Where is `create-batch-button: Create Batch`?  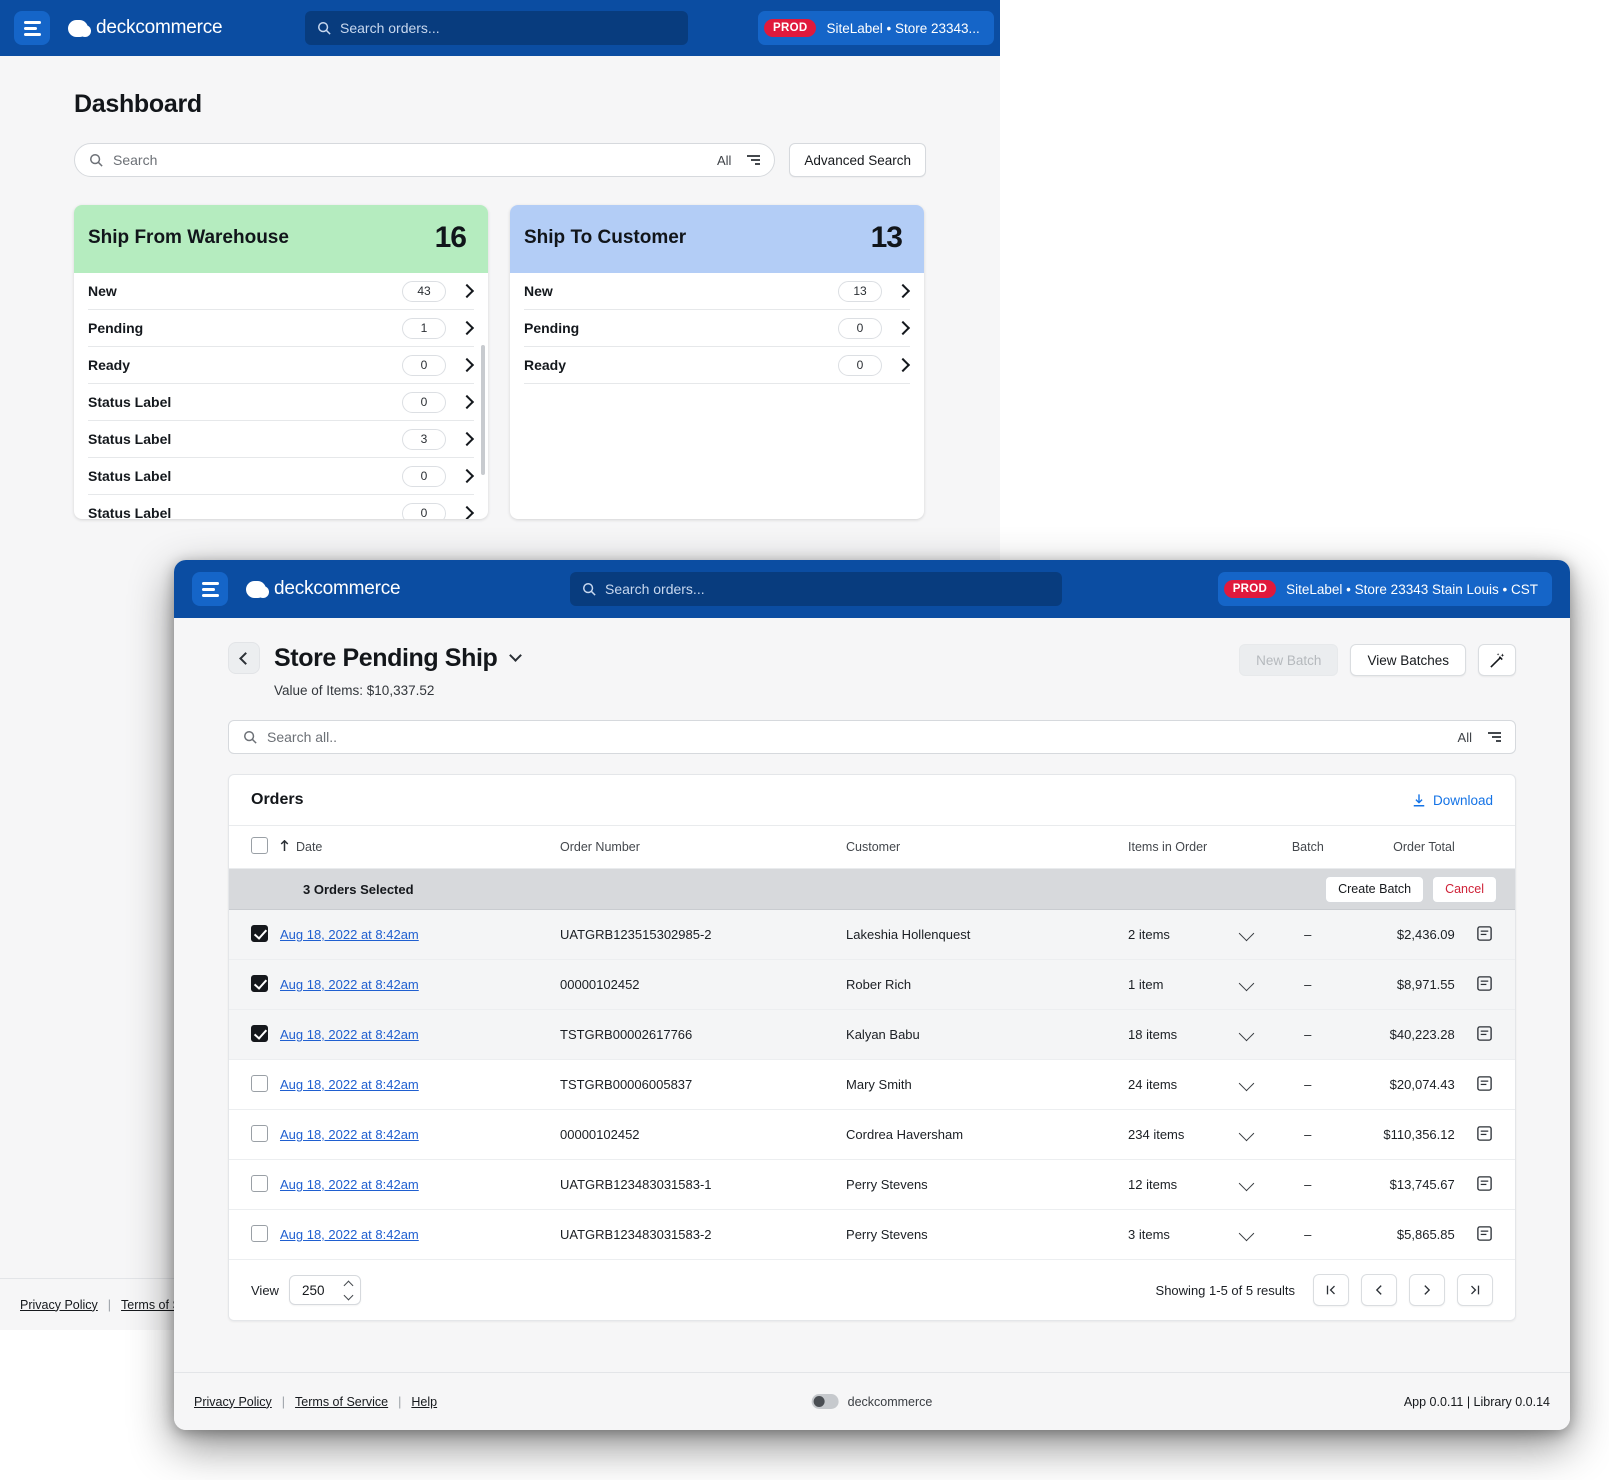
create-batch-button: Create Batch is located at coordinates (1375, 889).